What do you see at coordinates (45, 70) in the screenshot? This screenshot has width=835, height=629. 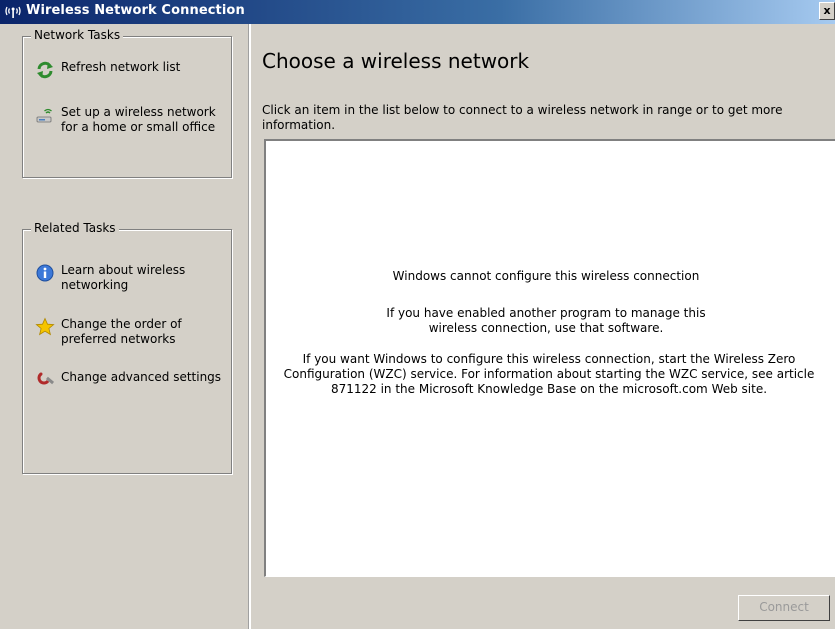 I see `refresh-icon` at bounding box center [45, 70].